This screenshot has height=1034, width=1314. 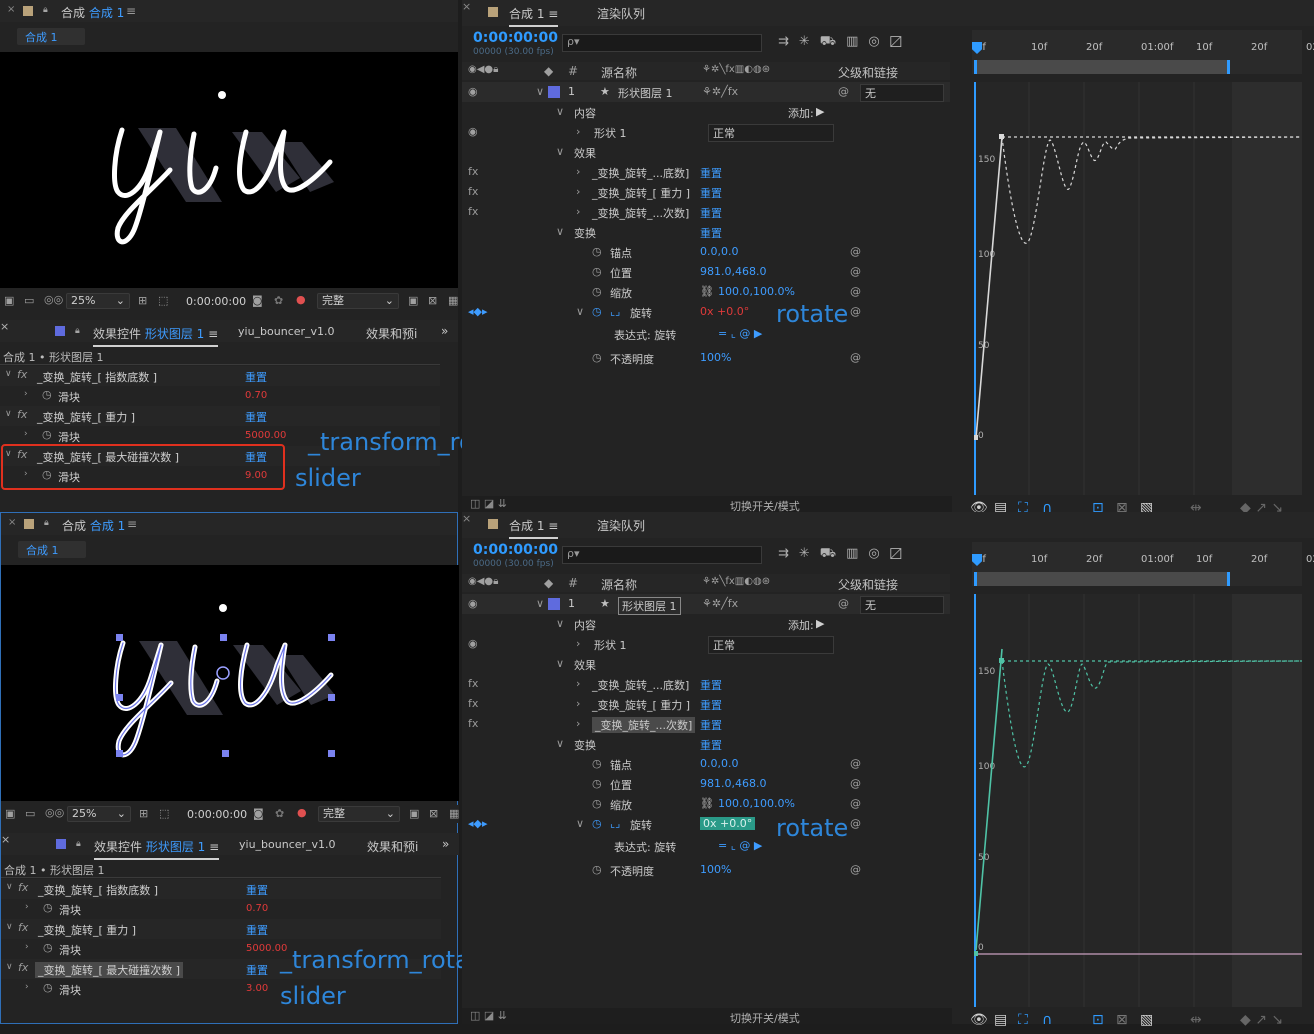 I want to click on property-value: 981.0,468.0, so click(x=733, y=271).